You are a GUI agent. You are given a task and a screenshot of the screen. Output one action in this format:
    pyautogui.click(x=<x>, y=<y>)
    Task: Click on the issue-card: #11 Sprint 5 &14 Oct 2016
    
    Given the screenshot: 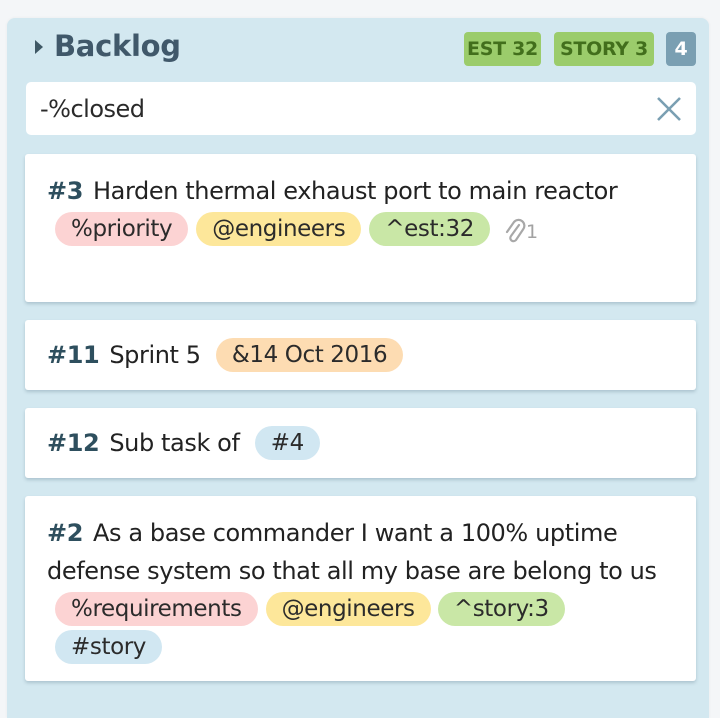 What is the action you would take?
    pyautogui.click(x=360, y=355)
    